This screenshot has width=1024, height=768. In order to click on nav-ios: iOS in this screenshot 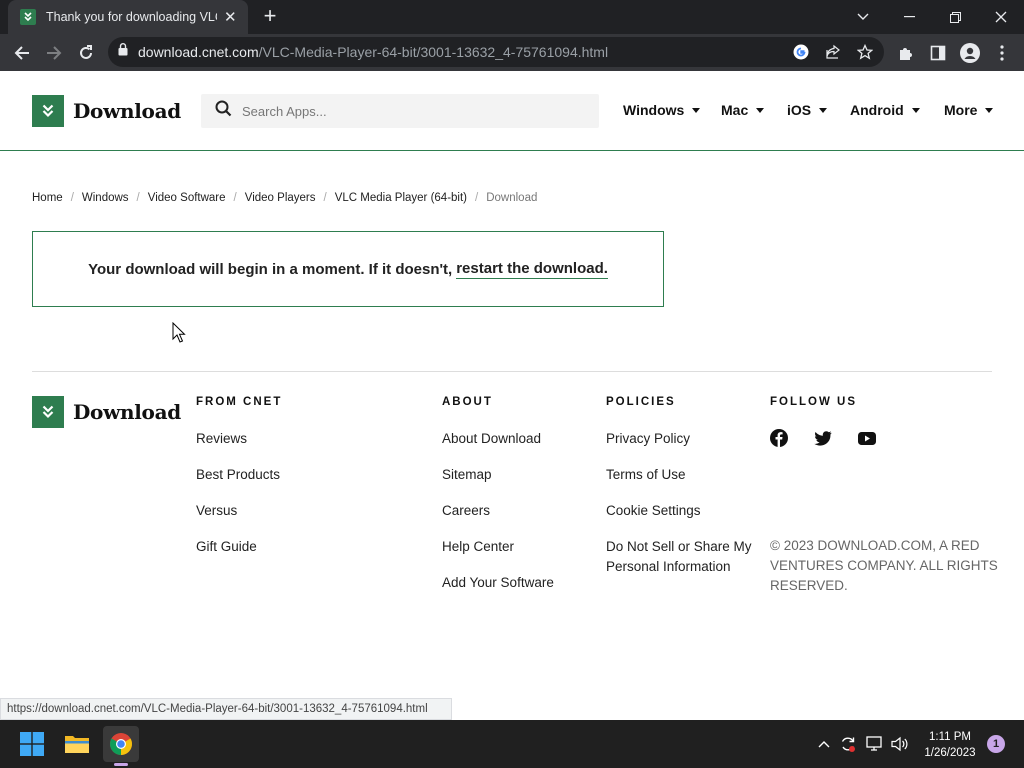, I will do `click(807, 110)`.